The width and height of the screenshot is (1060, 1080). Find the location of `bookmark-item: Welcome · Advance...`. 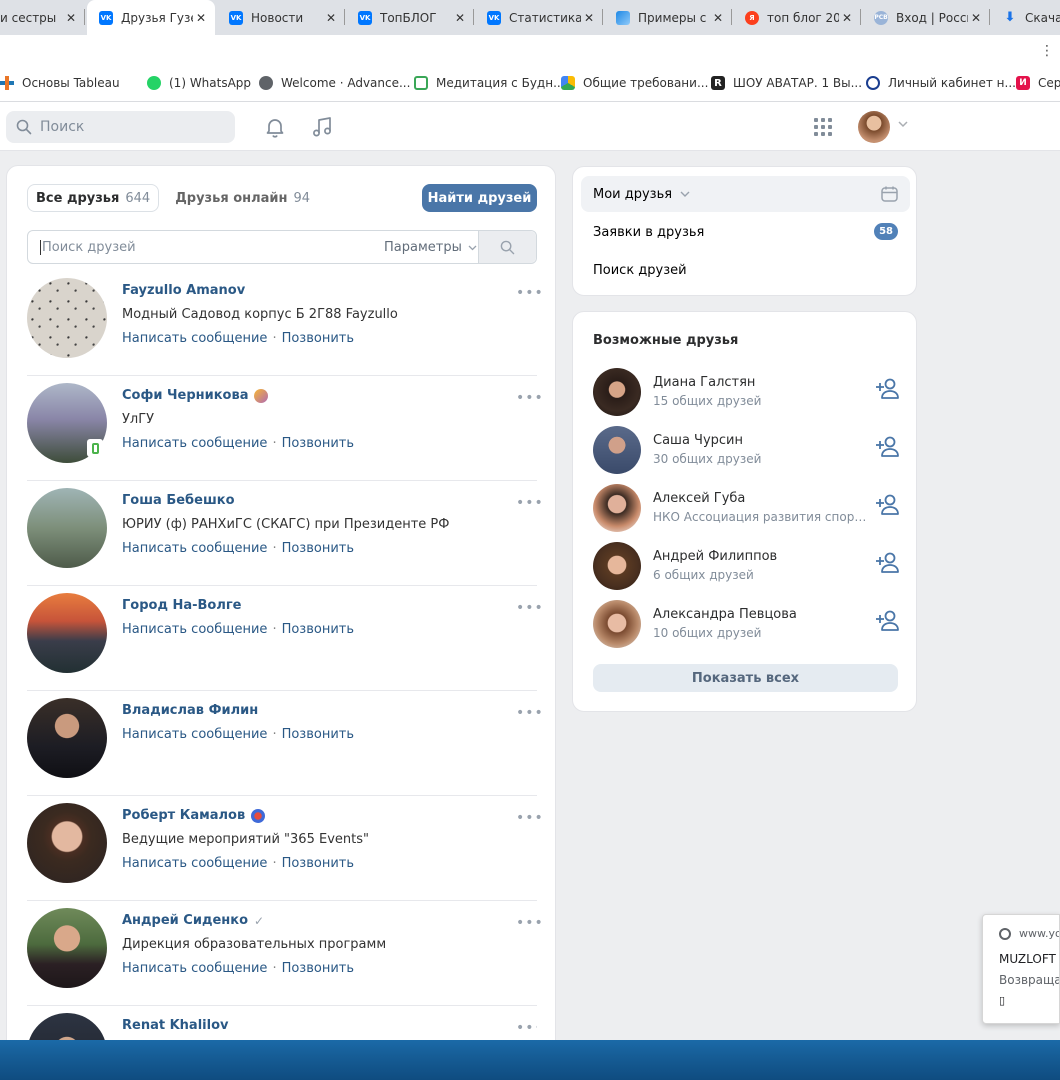

bookmark-item: Welcome · Advance... is located at coordinates (334, 83).